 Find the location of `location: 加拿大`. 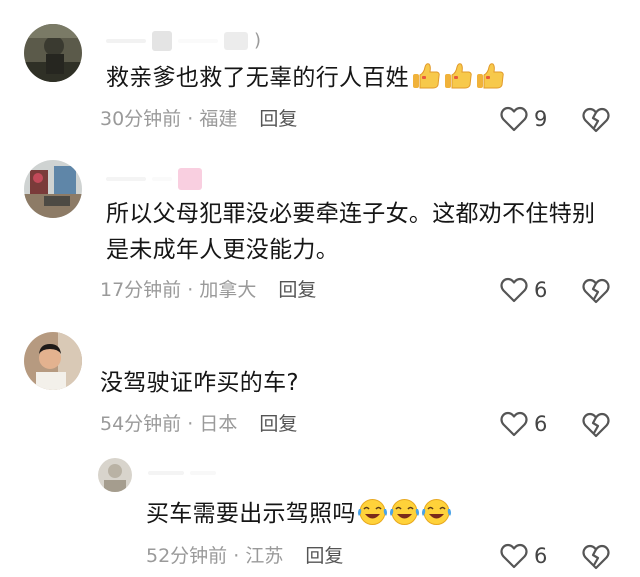

location: 加拿大 is located at coordinates (228, 290).